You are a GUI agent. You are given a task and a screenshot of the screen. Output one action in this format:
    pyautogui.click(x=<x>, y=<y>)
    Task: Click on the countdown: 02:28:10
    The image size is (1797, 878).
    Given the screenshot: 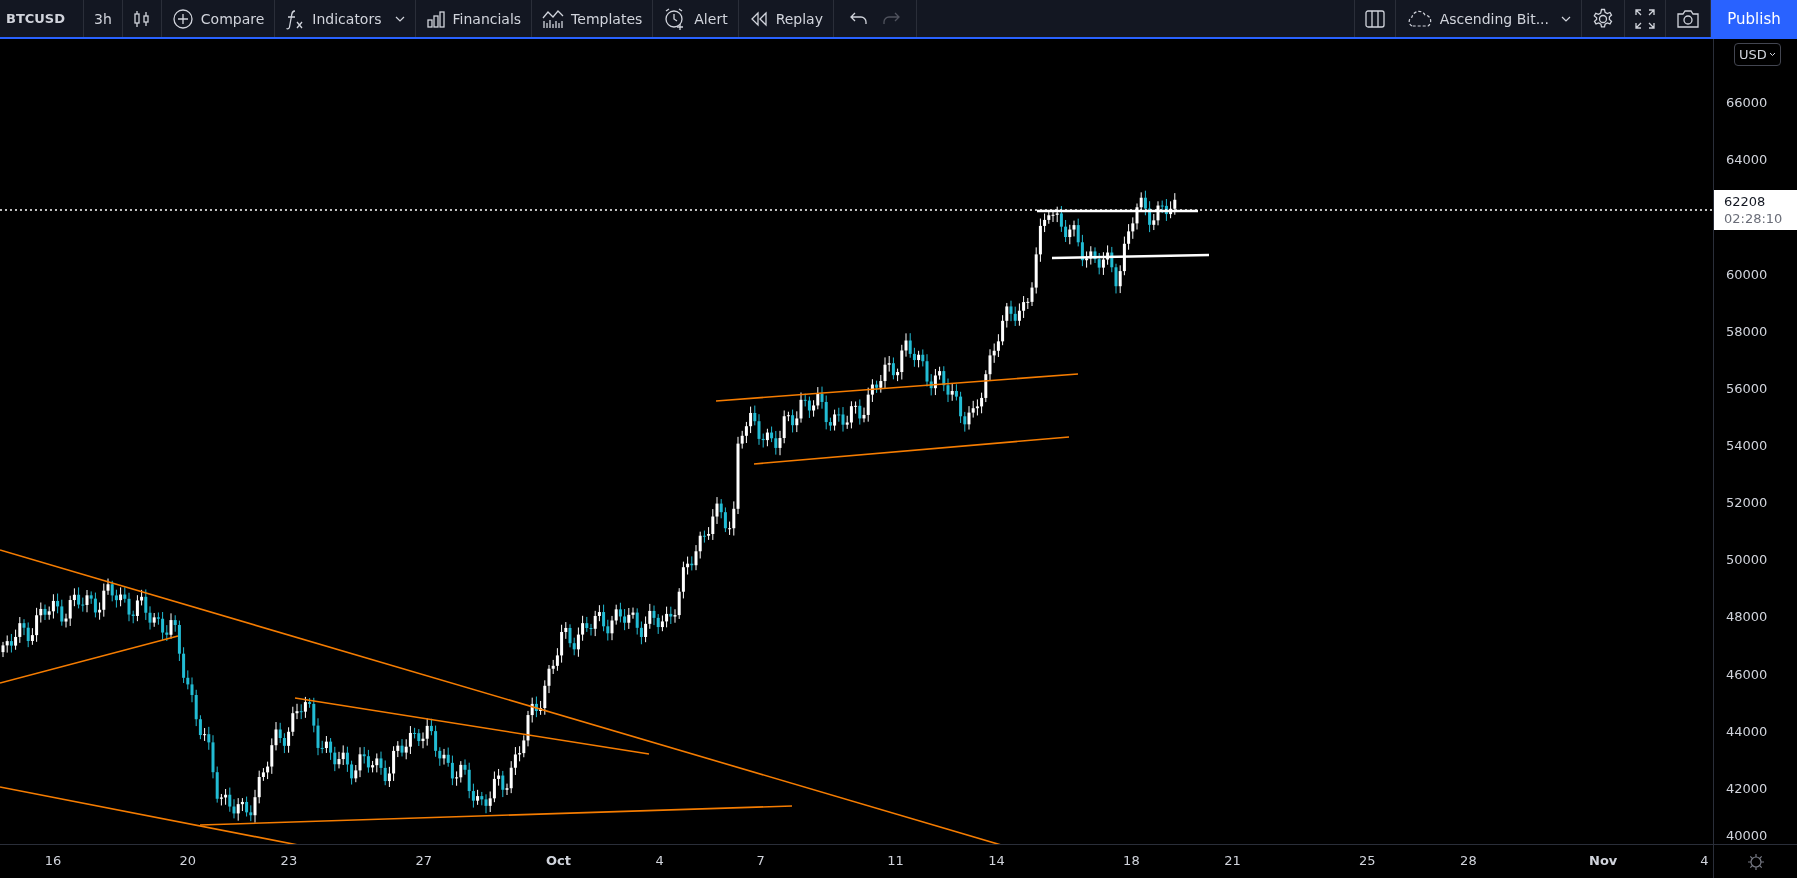 What is the action you would take?
    pyautogui.click(x=1754, y=219)
    